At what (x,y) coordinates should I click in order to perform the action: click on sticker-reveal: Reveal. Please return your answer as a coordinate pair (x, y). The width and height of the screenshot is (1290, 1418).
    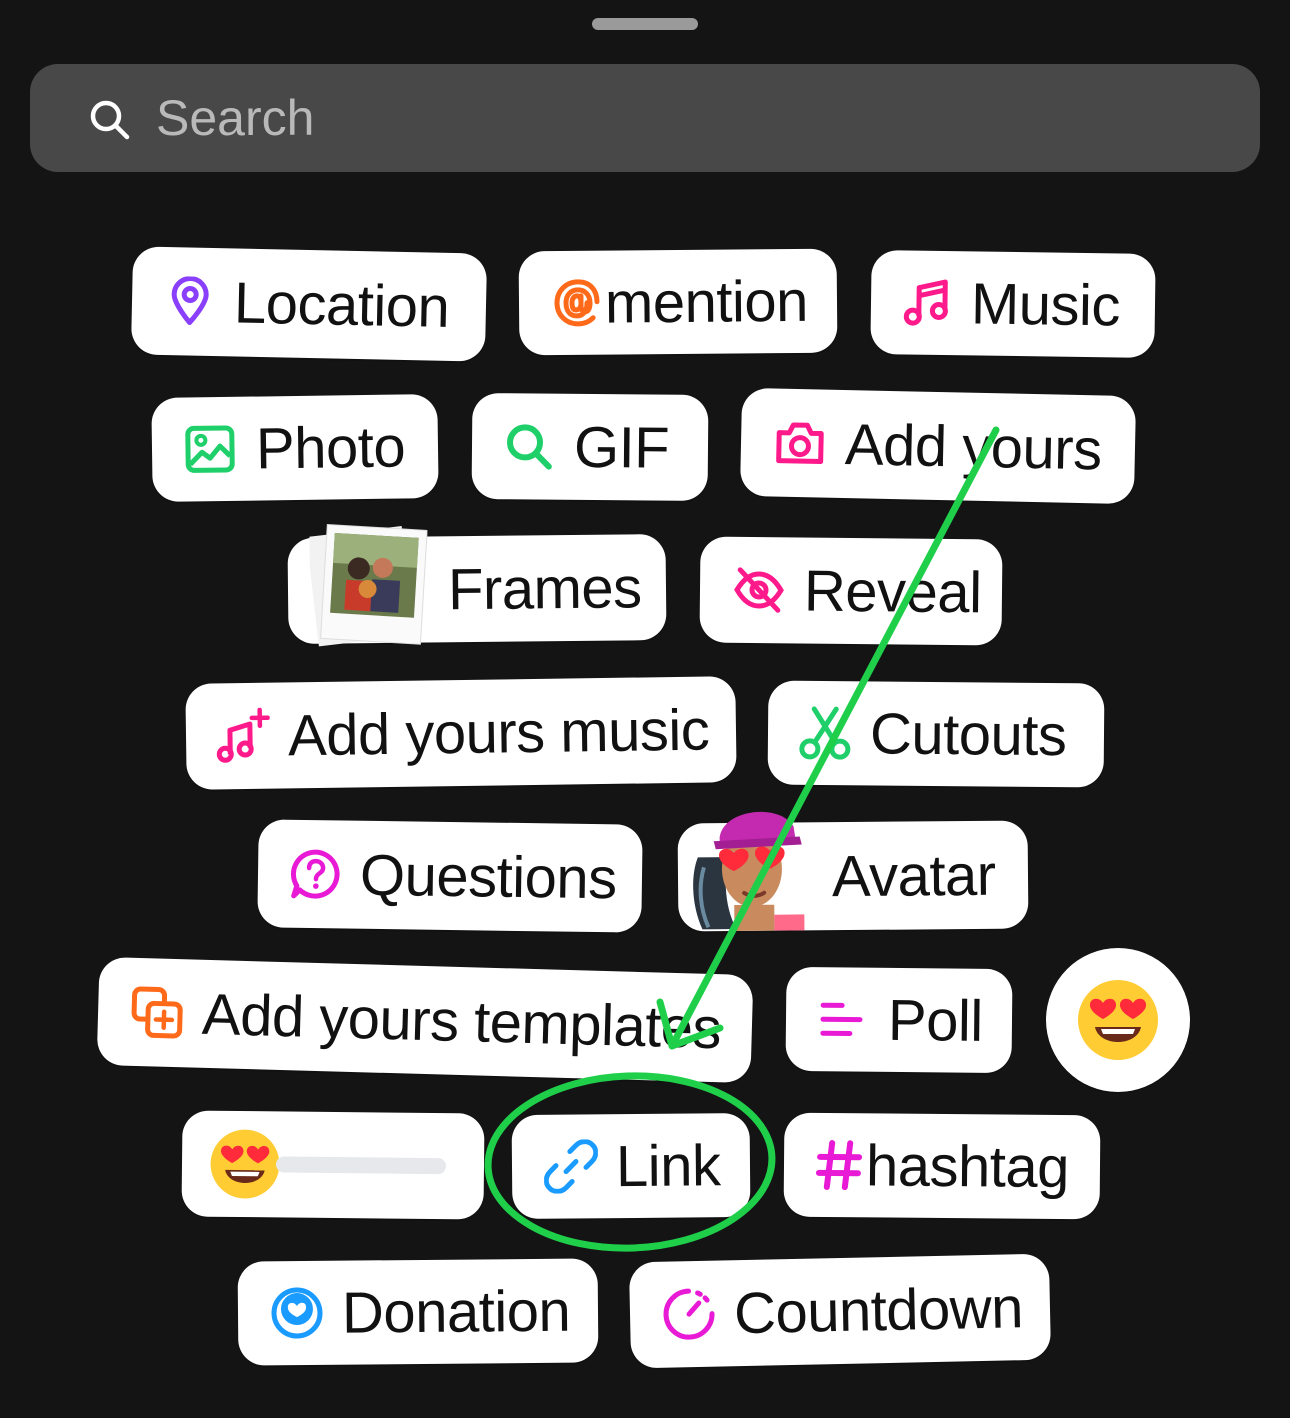
    Looking at the image, I should click on (851, 591).